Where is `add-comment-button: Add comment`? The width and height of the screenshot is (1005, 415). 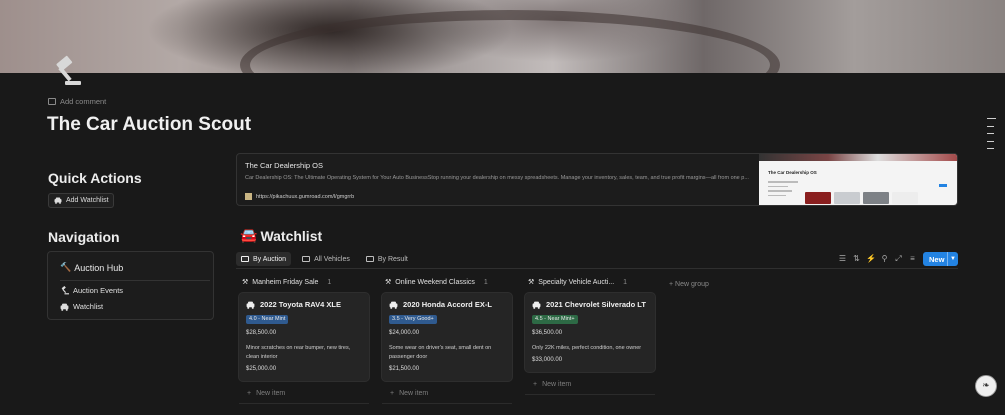
add-comment-button: Add comment is located at coordinates (77, 101).